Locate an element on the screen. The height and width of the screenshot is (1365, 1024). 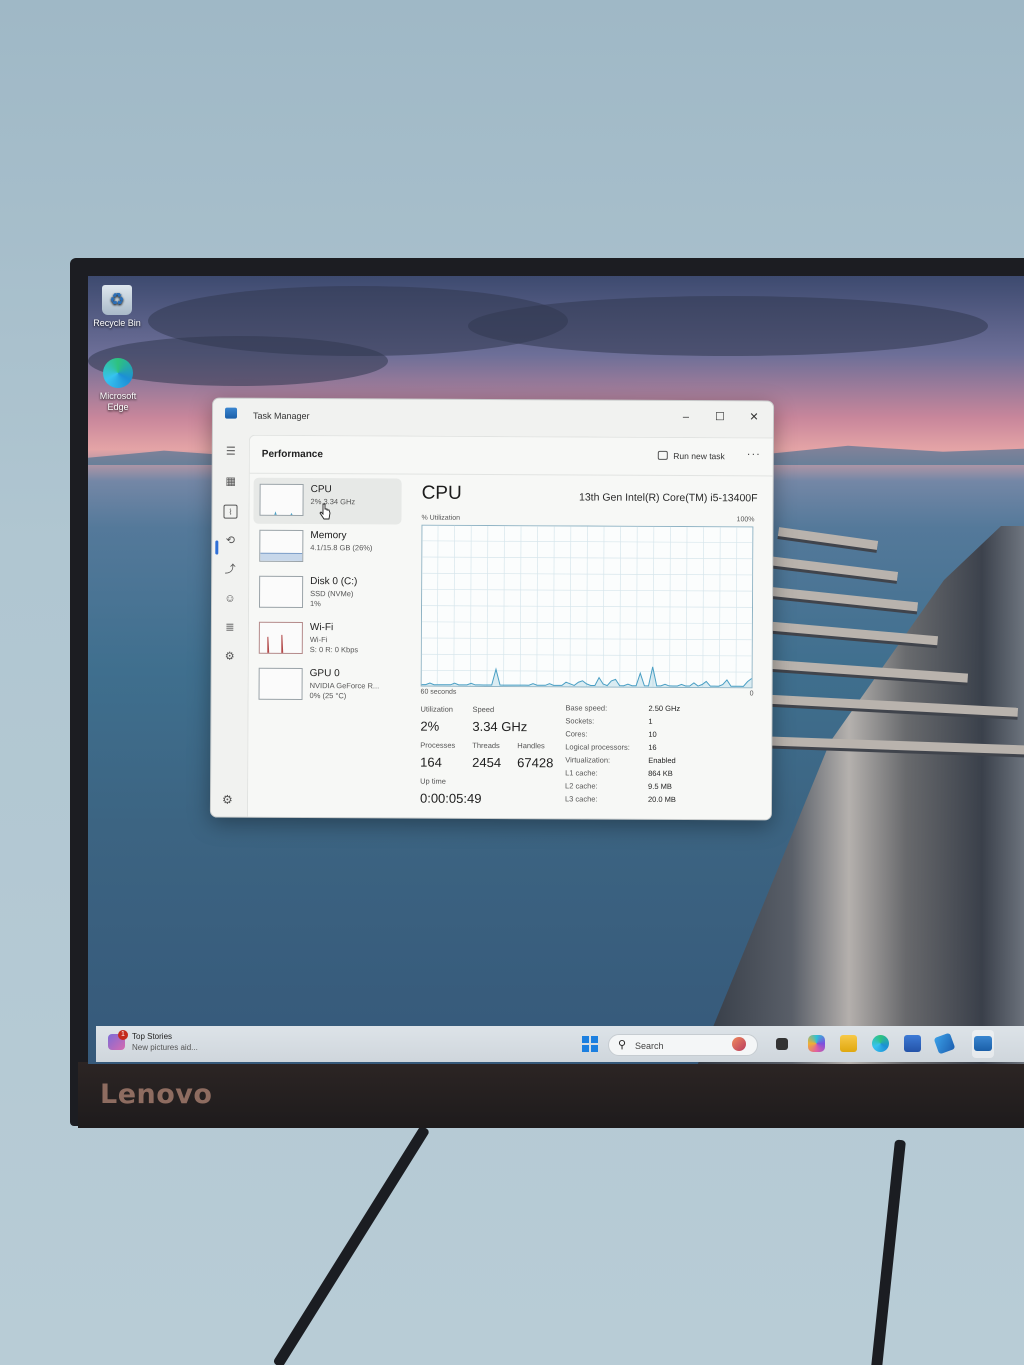
spec-value: 864 KB is located at coordinates (660, 773).